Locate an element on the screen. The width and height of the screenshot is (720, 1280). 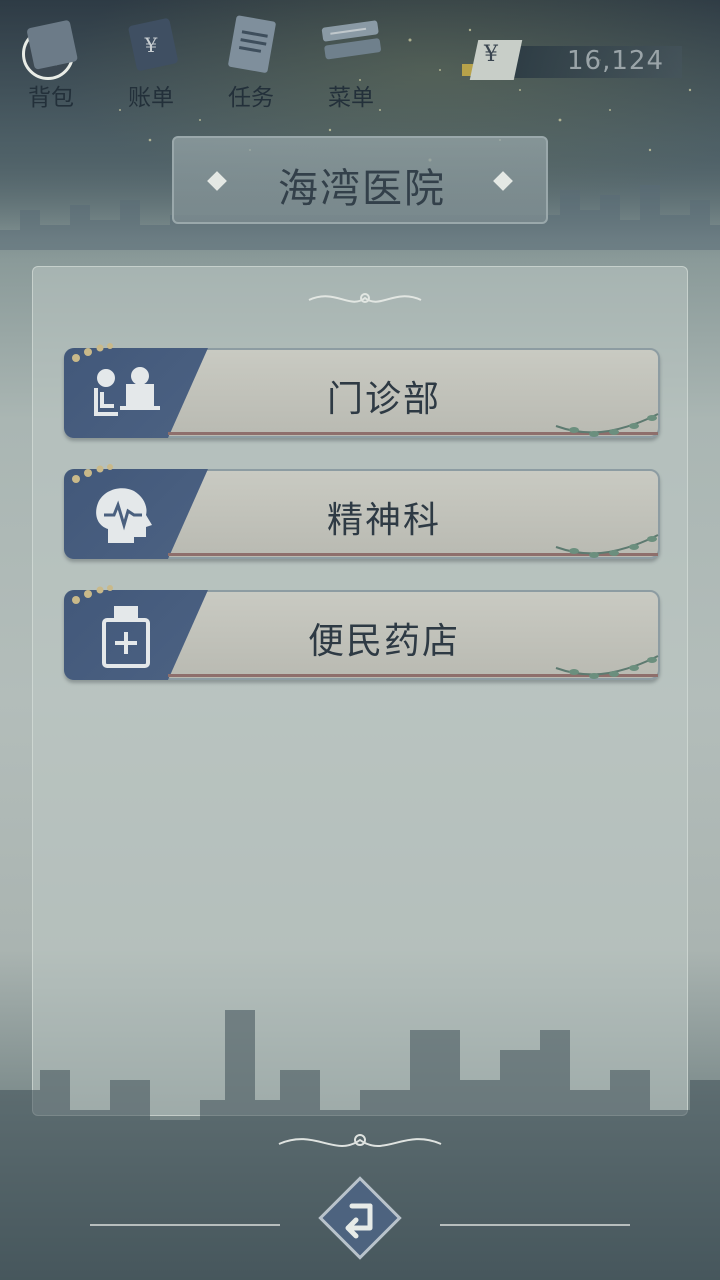
bill-icon: ¥ is located at coordinates (153, 44).